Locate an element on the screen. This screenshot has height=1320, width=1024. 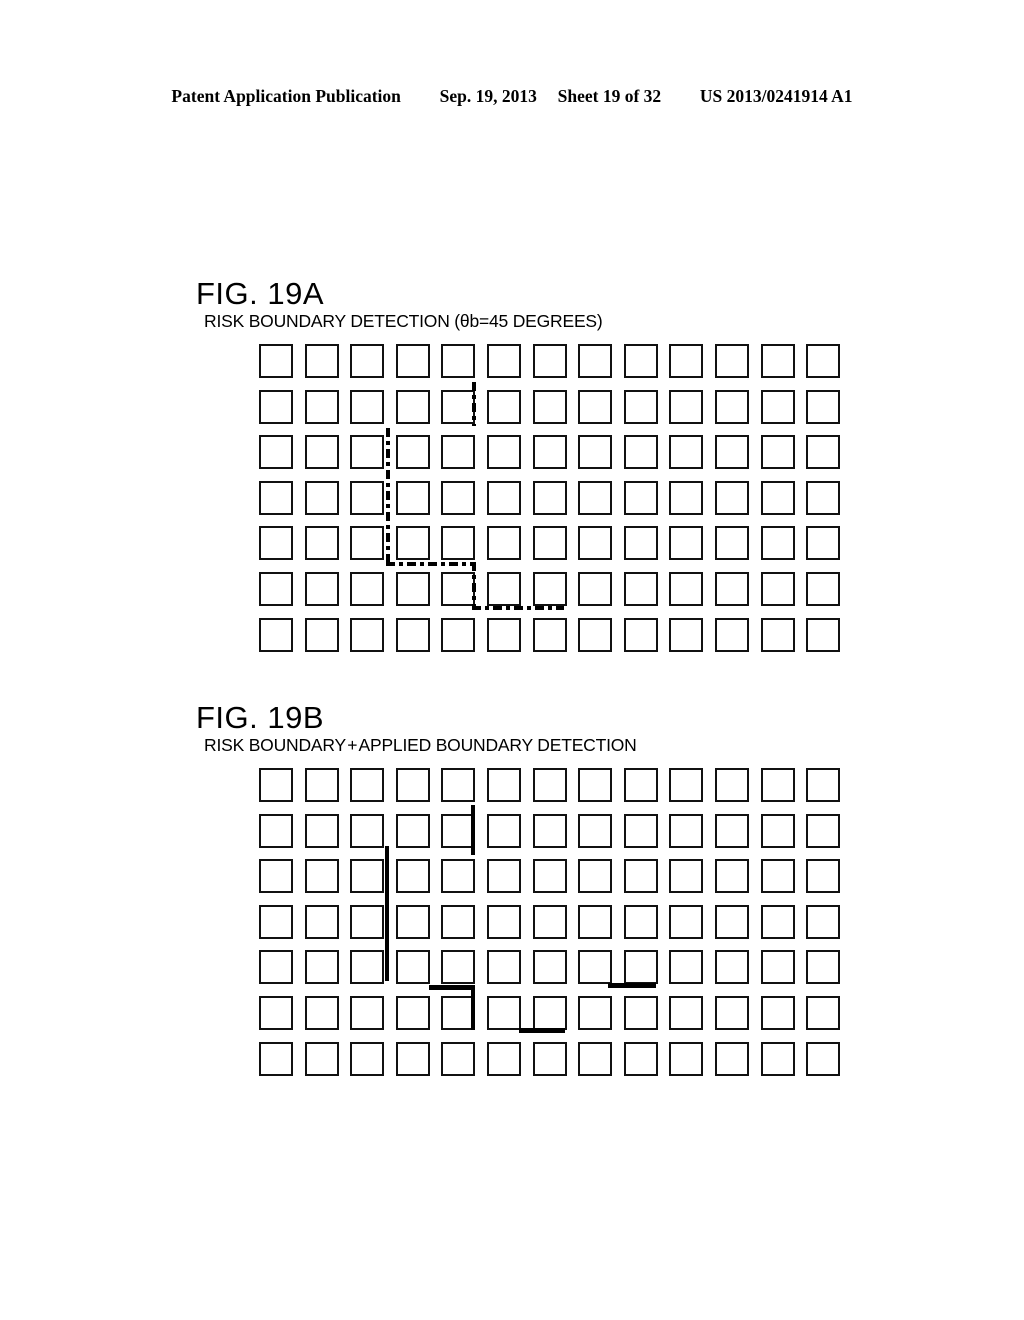
risk-boundary-seg-mid-horizontal is located at coordinates (430, 564).